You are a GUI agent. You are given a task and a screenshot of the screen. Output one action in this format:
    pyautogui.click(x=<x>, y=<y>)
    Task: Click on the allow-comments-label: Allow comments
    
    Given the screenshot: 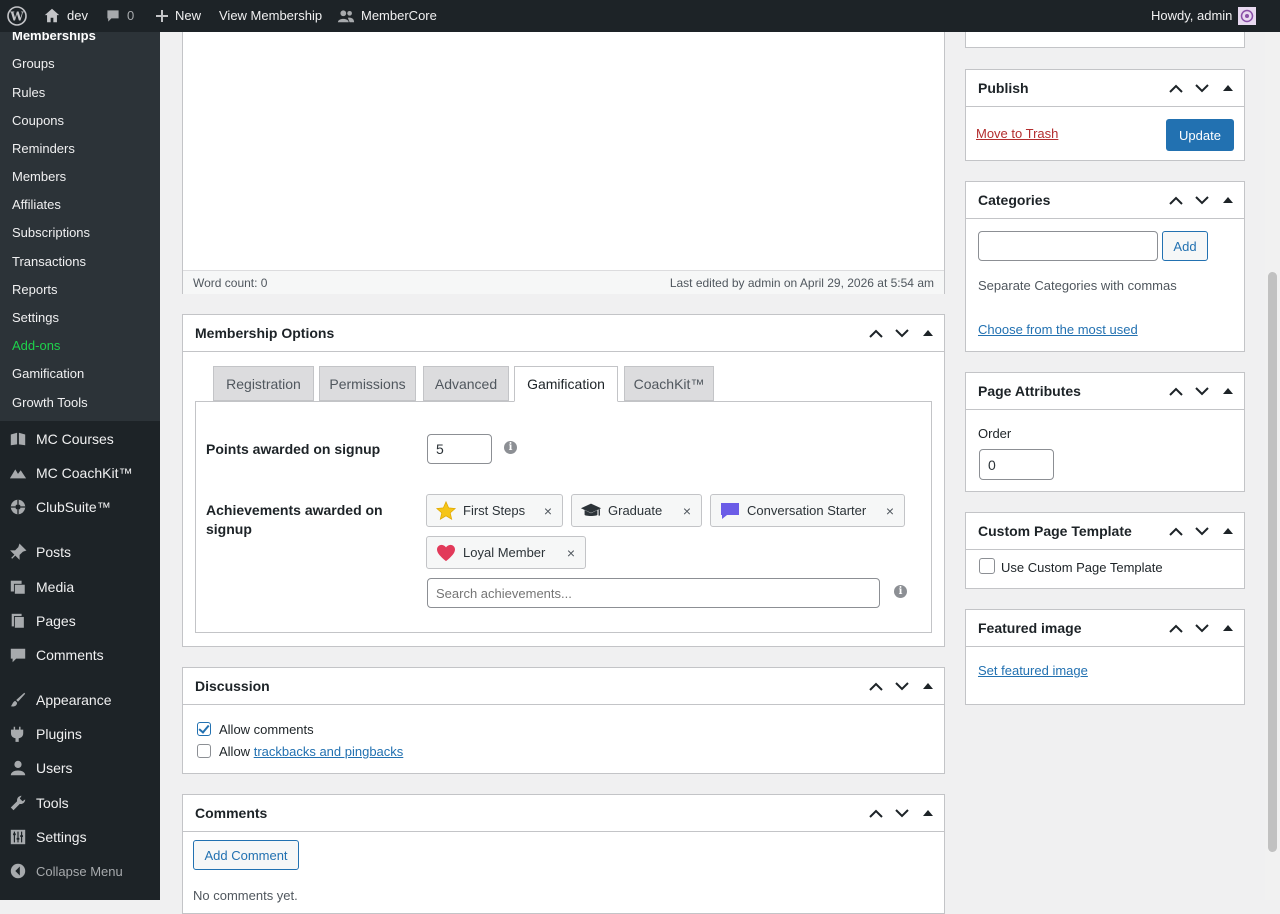 What is the action you would take?
    pyautogui.click(x=266, y=729)
    